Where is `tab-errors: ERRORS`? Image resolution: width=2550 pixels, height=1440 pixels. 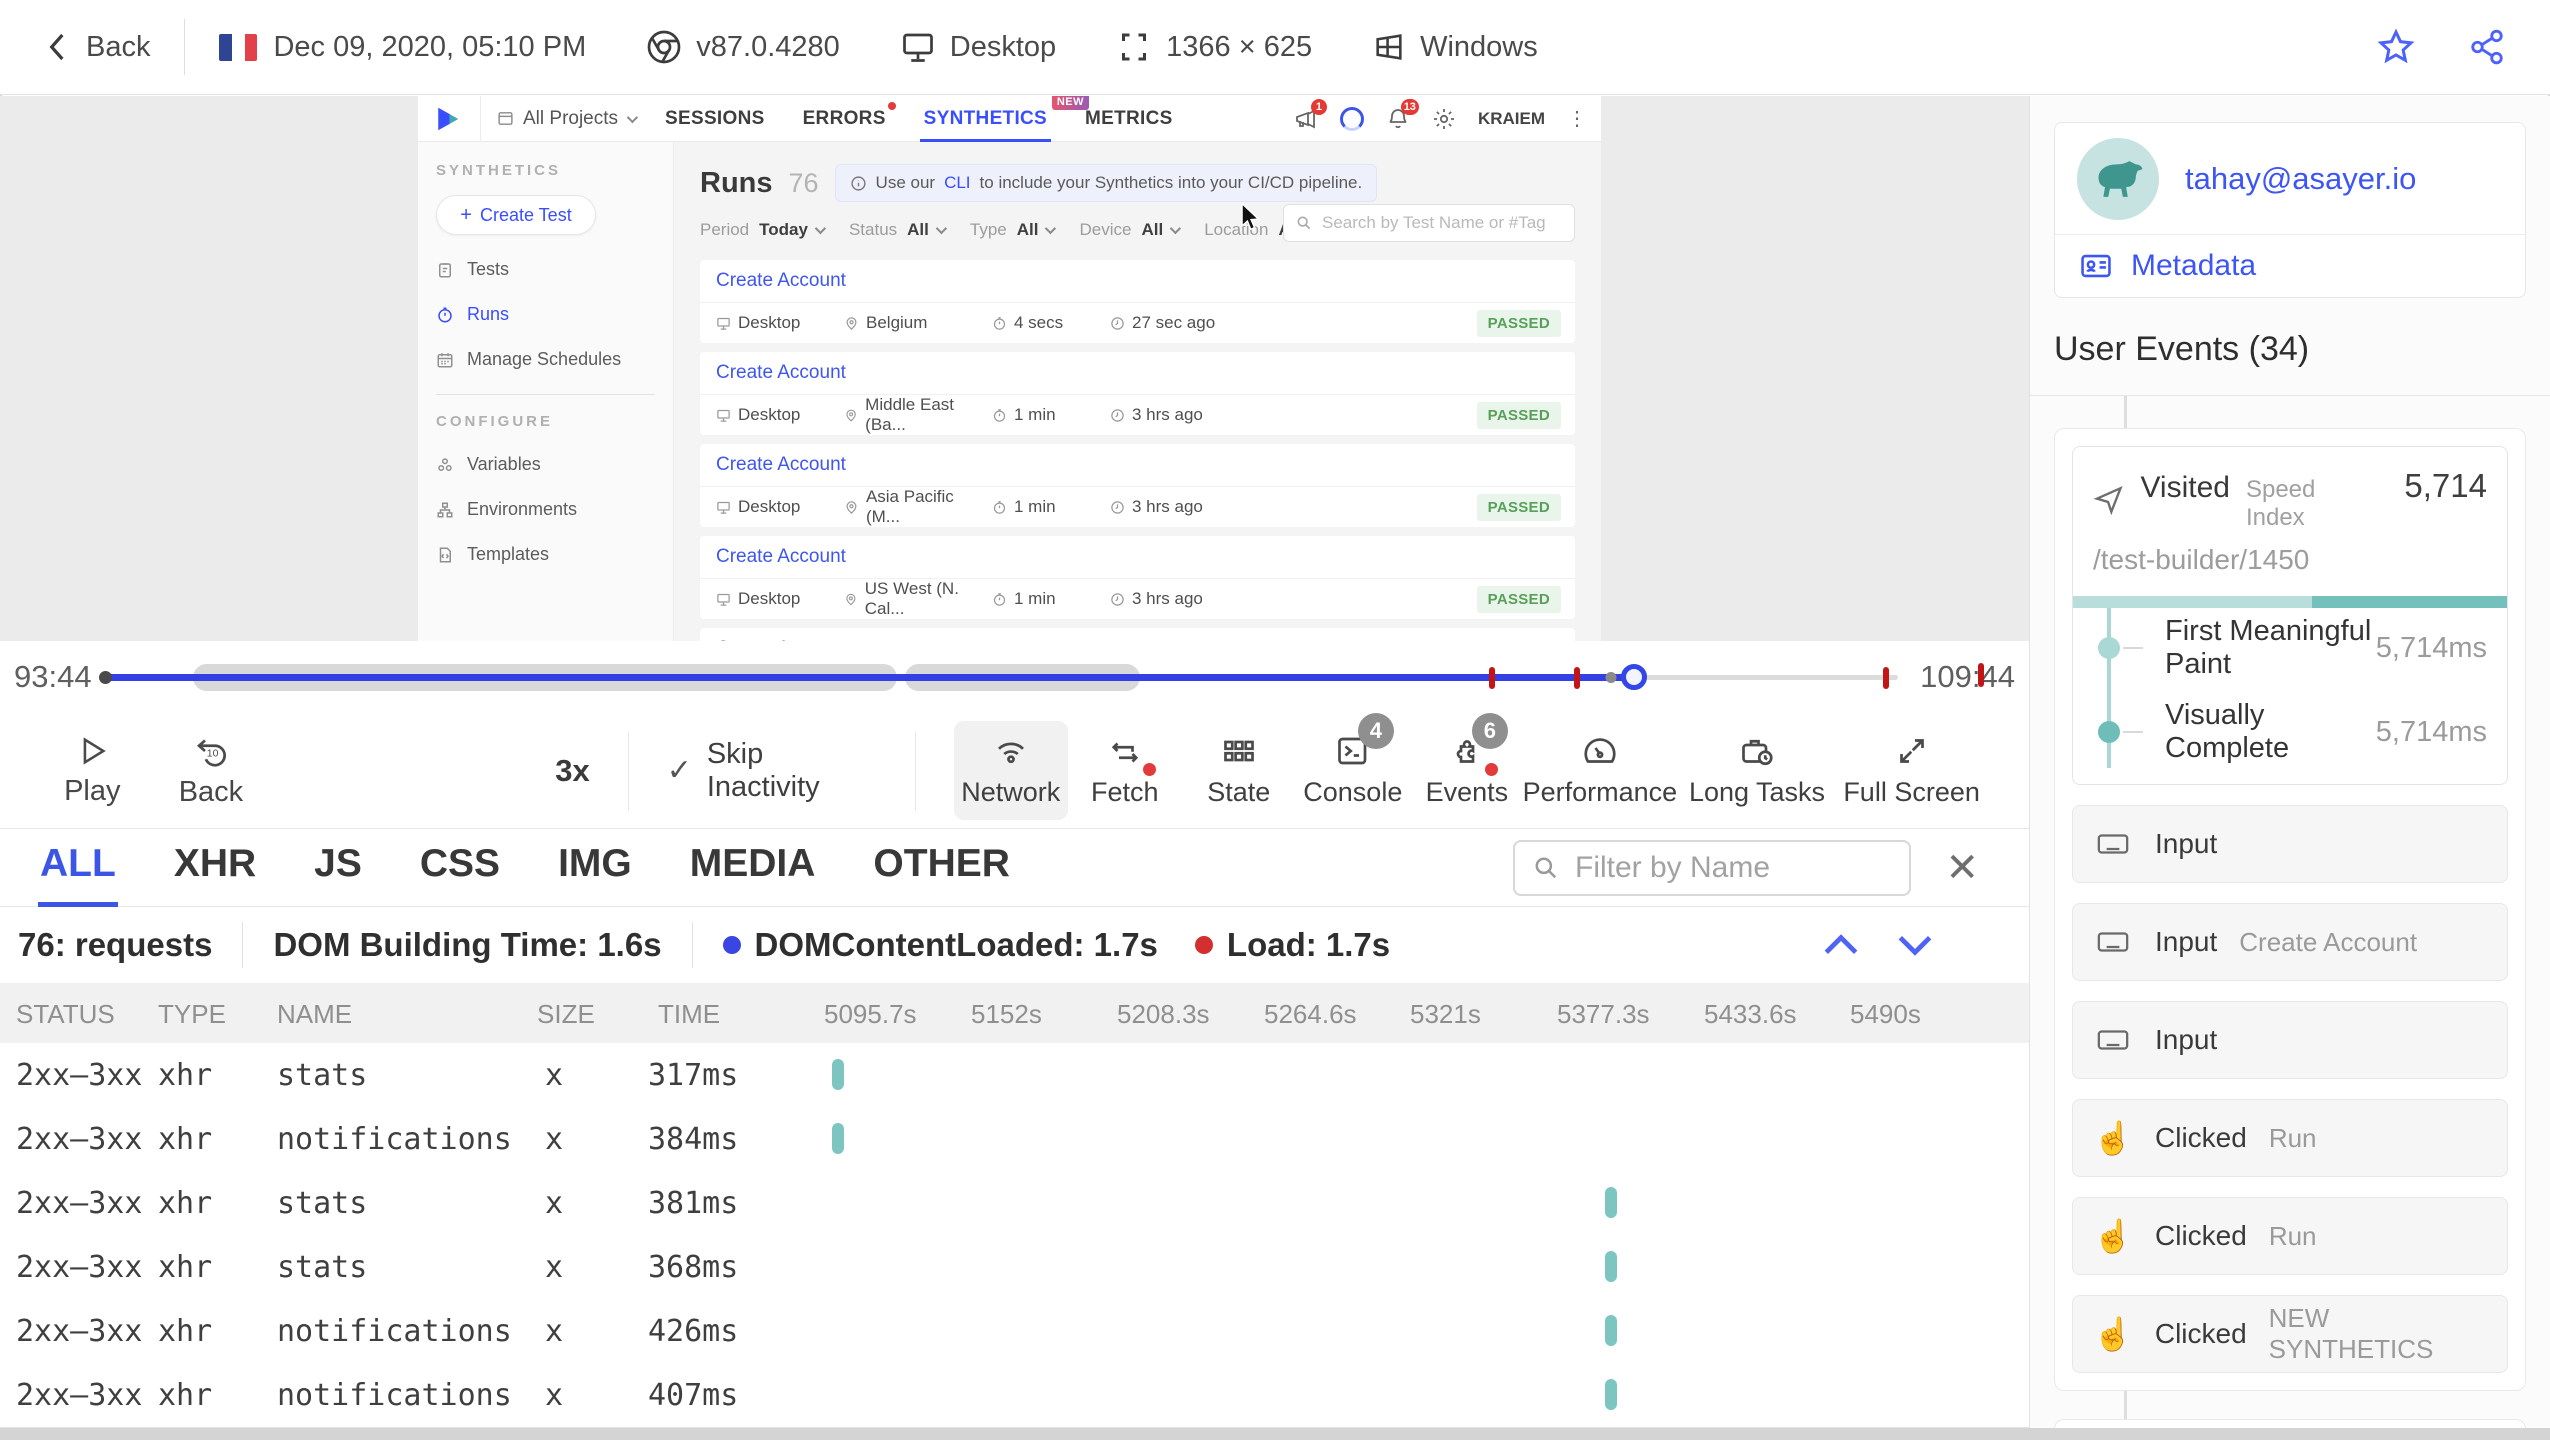 tab-errors: ERRORS is located at coordinates (849, 119).